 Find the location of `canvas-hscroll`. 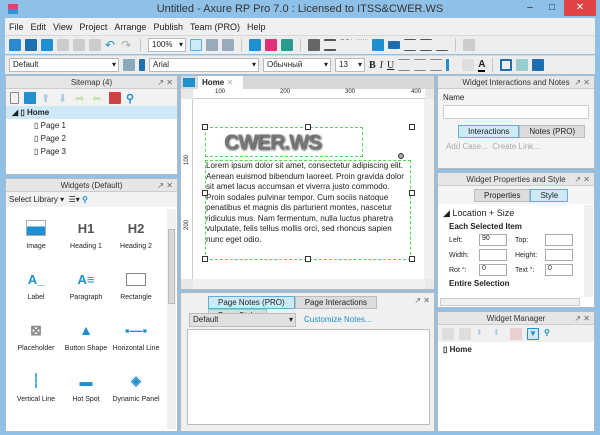

canvas-hscroll is located at coordinates (309, 284).